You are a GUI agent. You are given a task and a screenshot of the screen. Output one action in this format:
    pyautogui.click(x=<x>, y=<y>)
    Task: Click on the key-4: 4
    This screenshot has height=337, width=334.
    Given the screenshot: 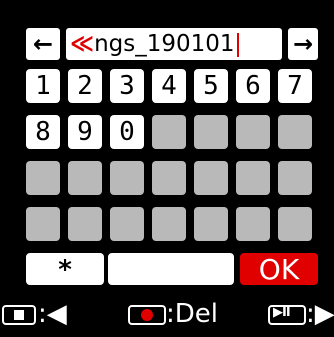 What is the action you would take?
    pyautogui.click(x=169, y=86)
    